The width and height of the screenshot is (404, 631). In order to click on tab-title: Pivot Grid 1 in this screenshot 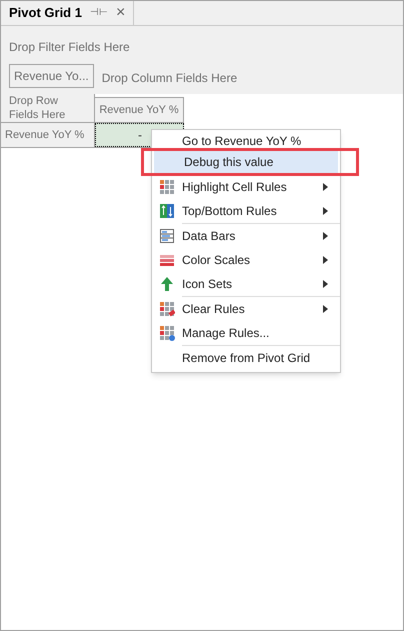, I will do `click(45, 13)`.